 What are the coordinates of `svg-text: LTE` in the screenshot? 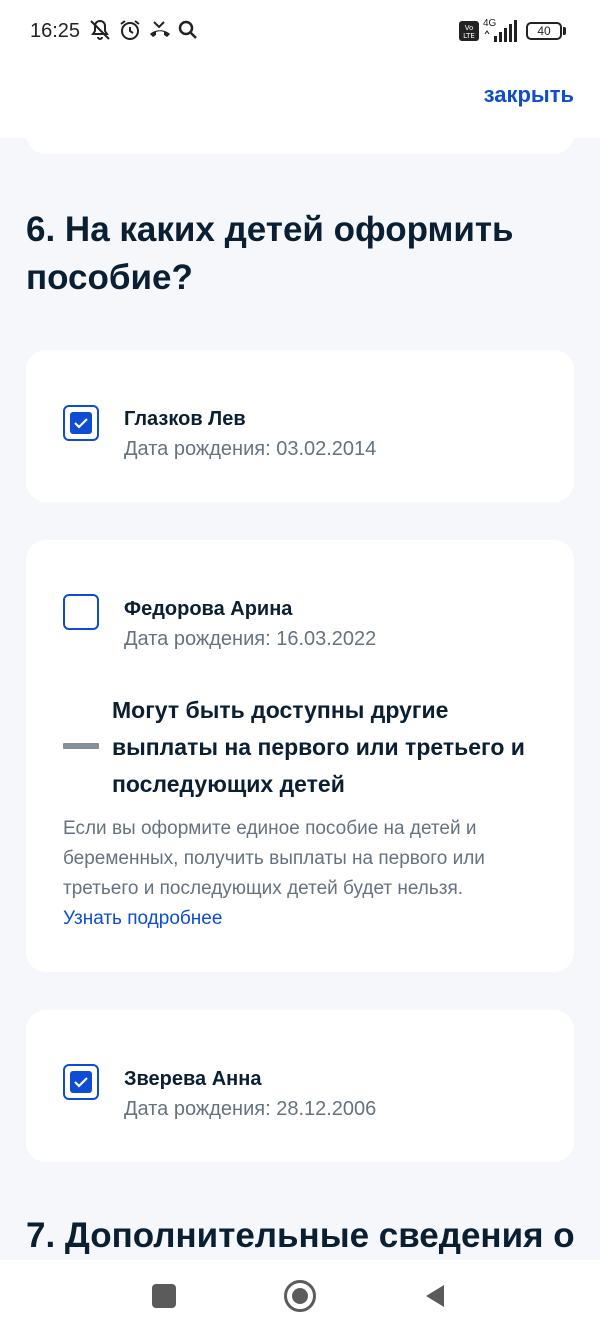 It's located at (469, 36).